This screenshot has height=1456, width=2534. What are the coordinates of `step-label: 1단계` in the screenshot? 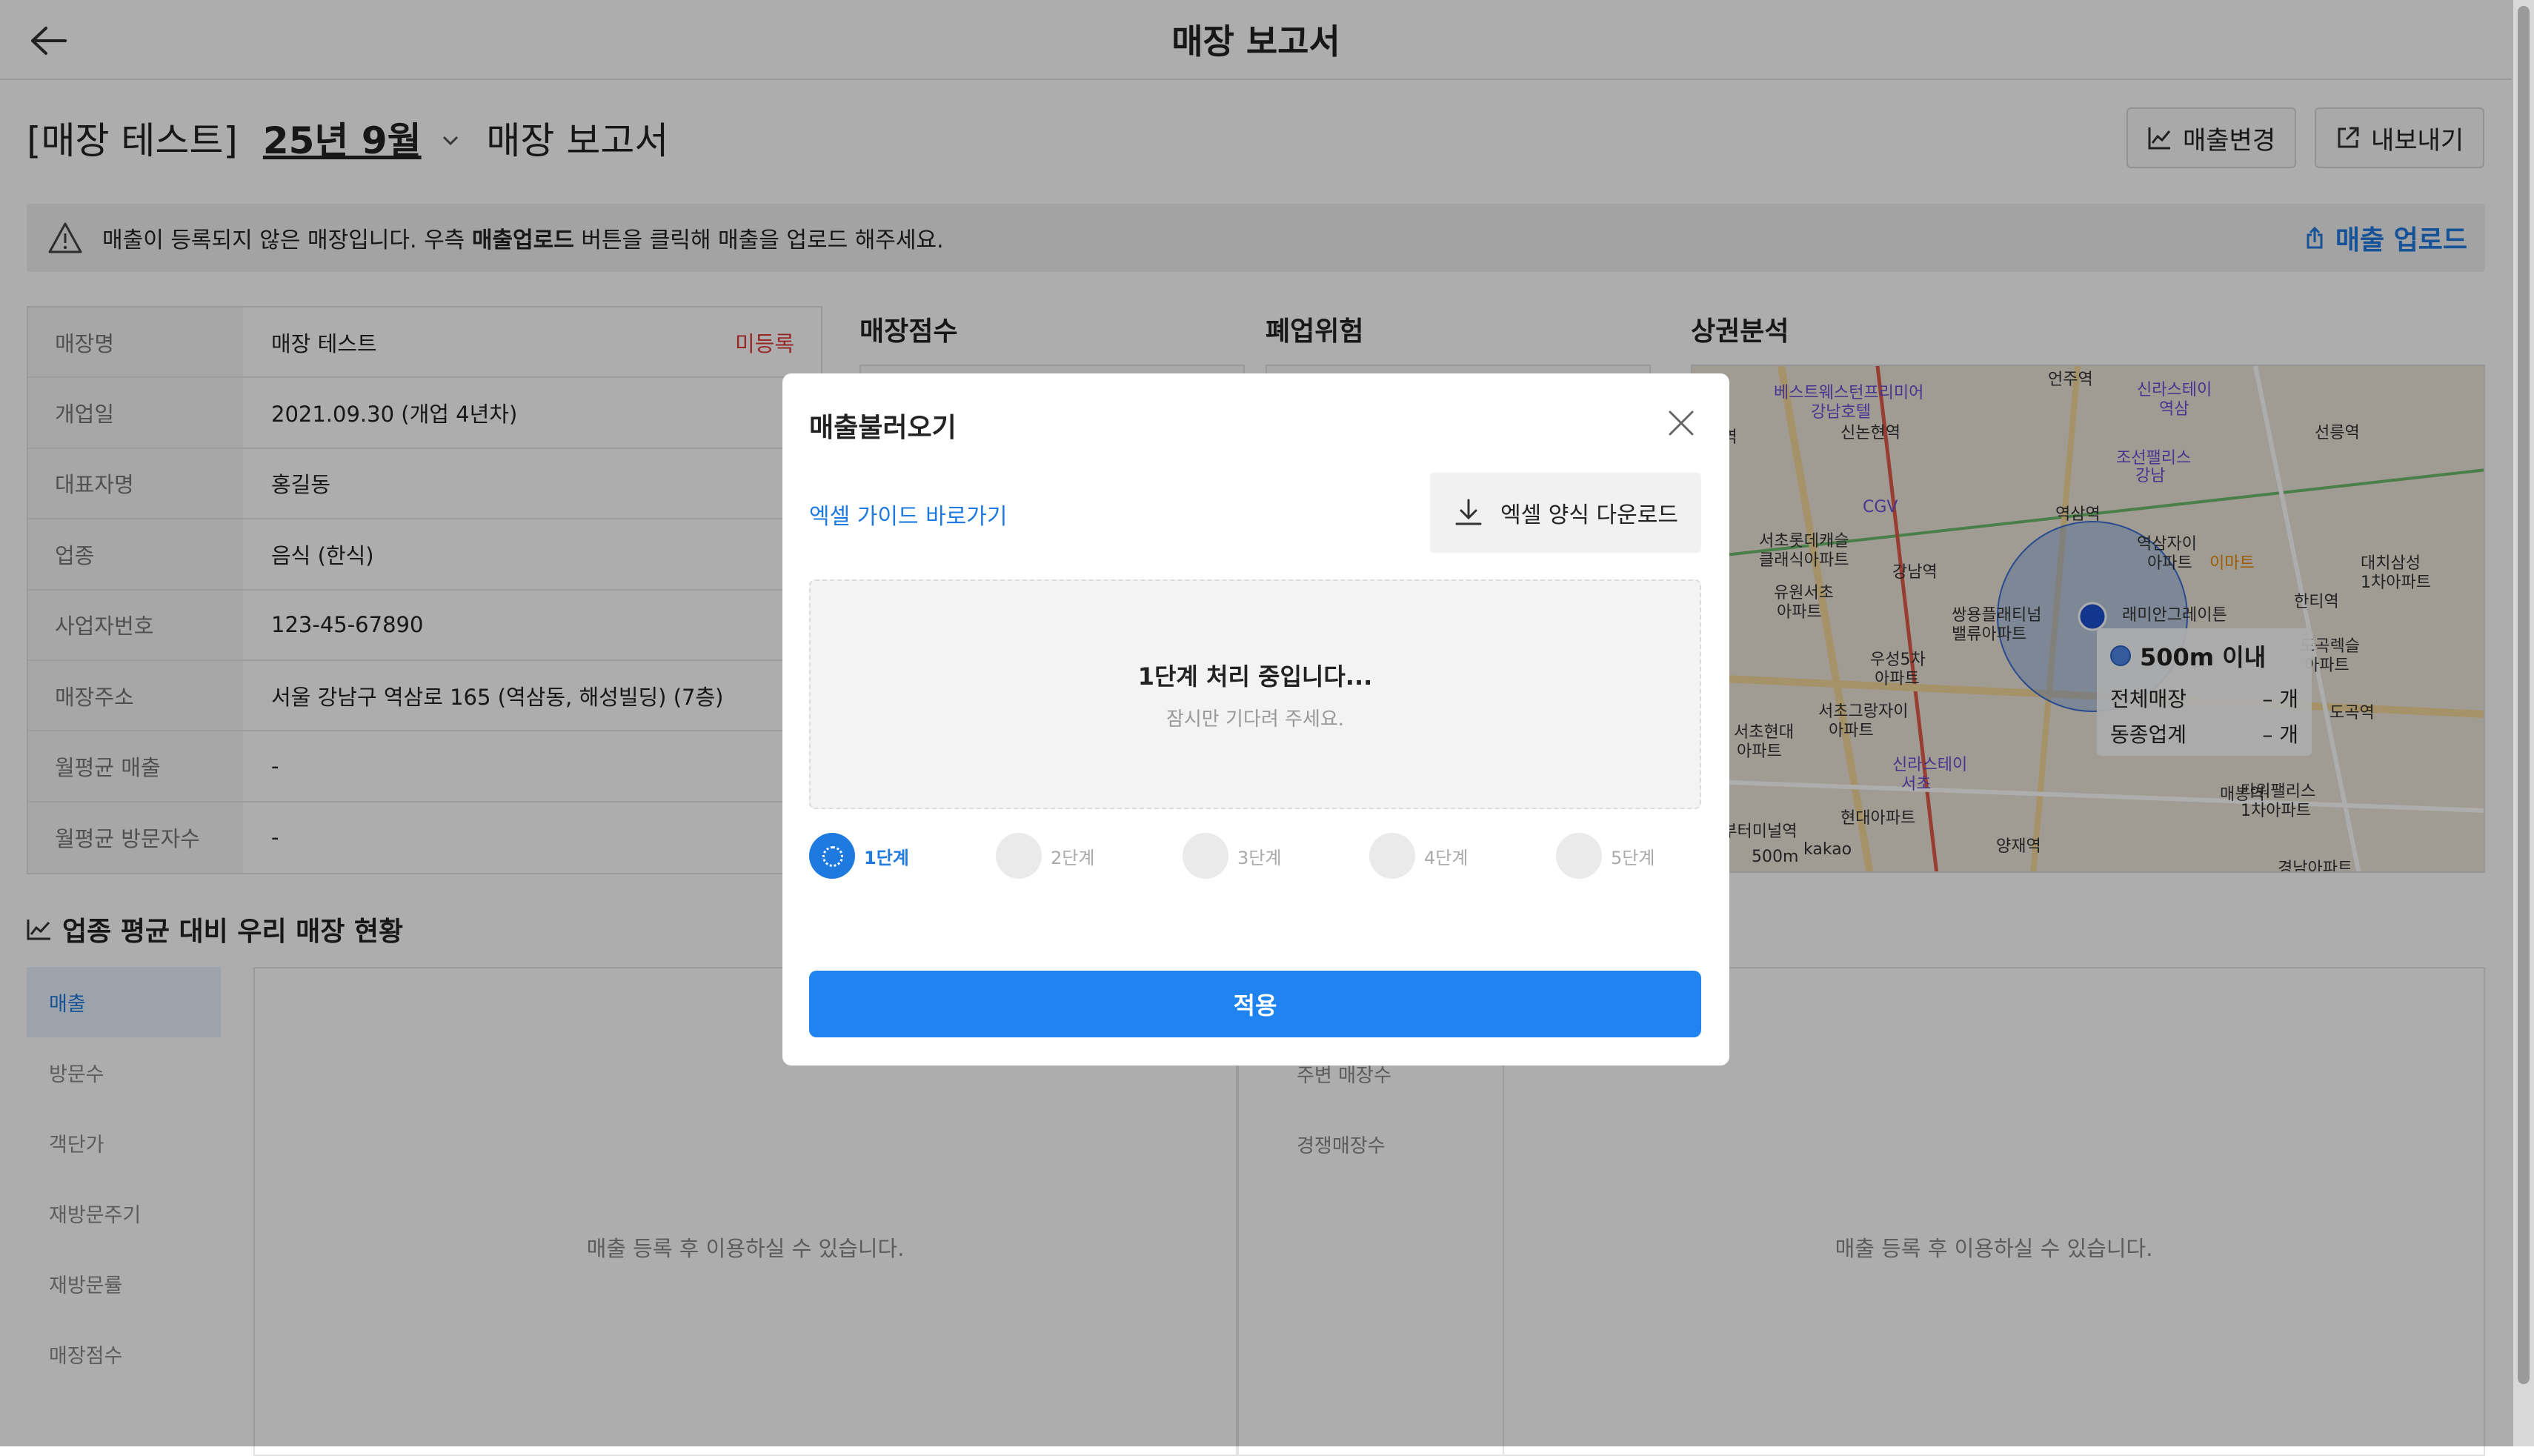 It's located at (886, 858).